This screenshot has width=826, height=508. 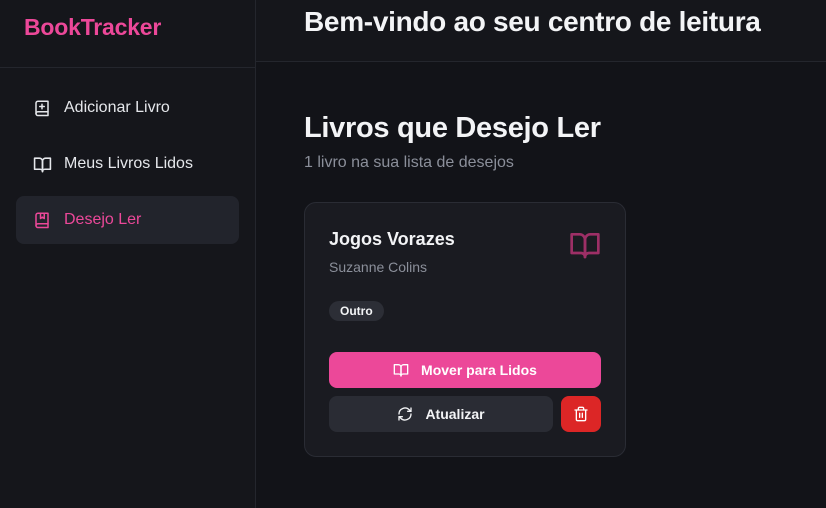 I want to click on genre-badge: Outro, so click(x=356, y=311).